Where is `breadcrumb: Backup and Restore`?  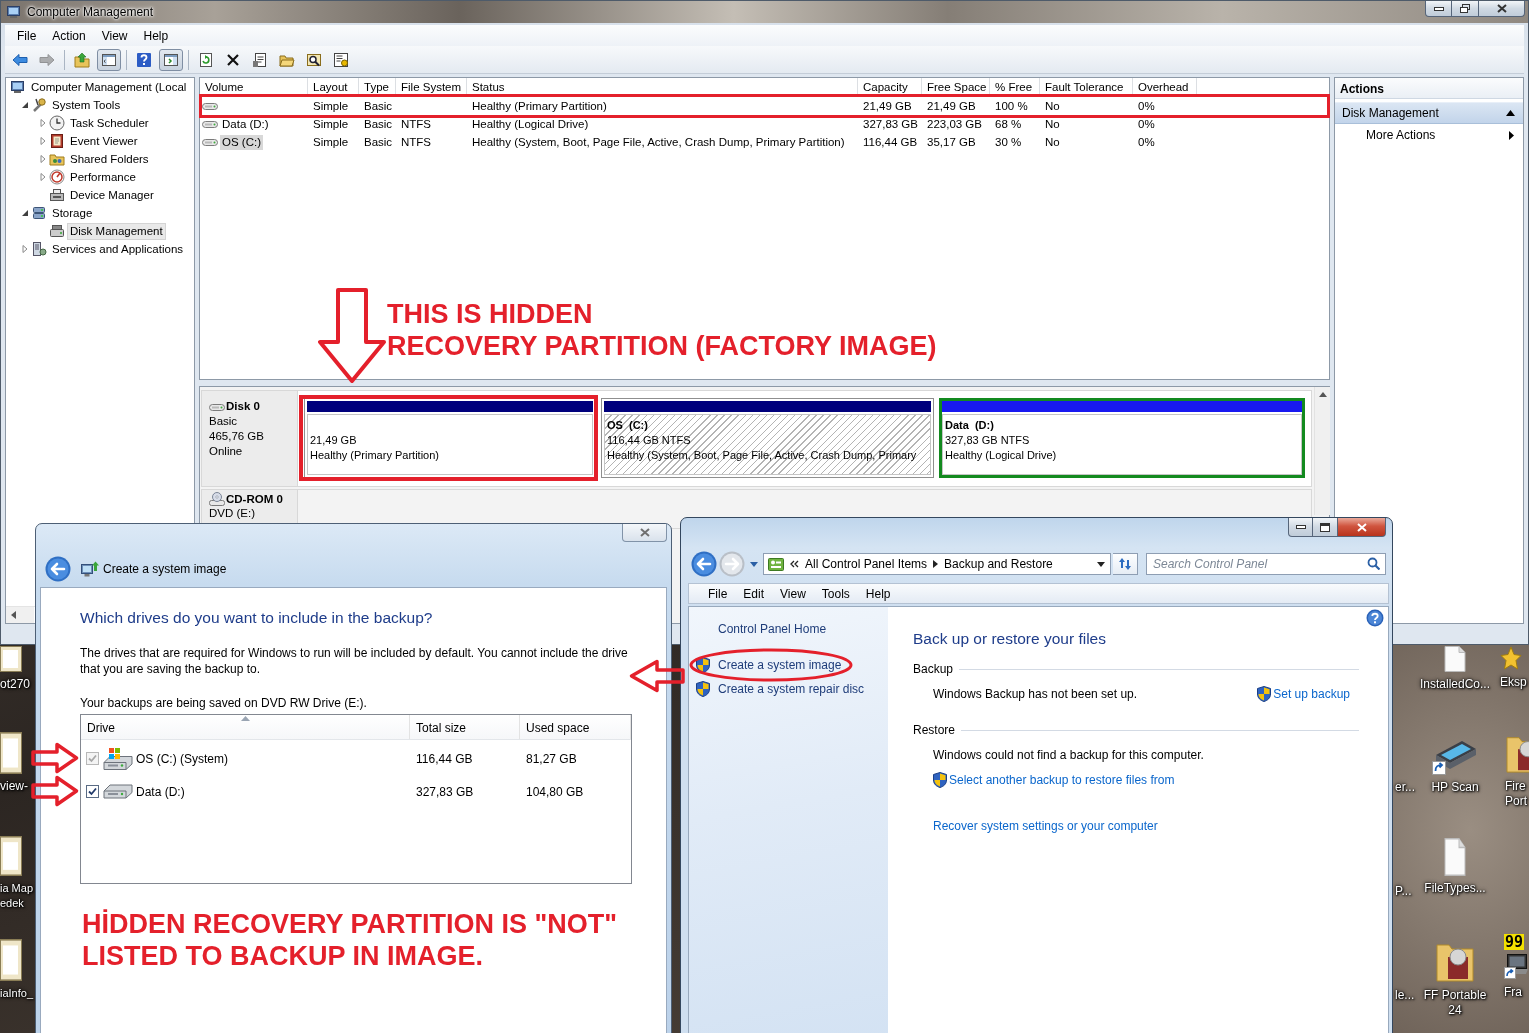 breadcrumb: Backup and Restore is located at coordinates (998, 564).